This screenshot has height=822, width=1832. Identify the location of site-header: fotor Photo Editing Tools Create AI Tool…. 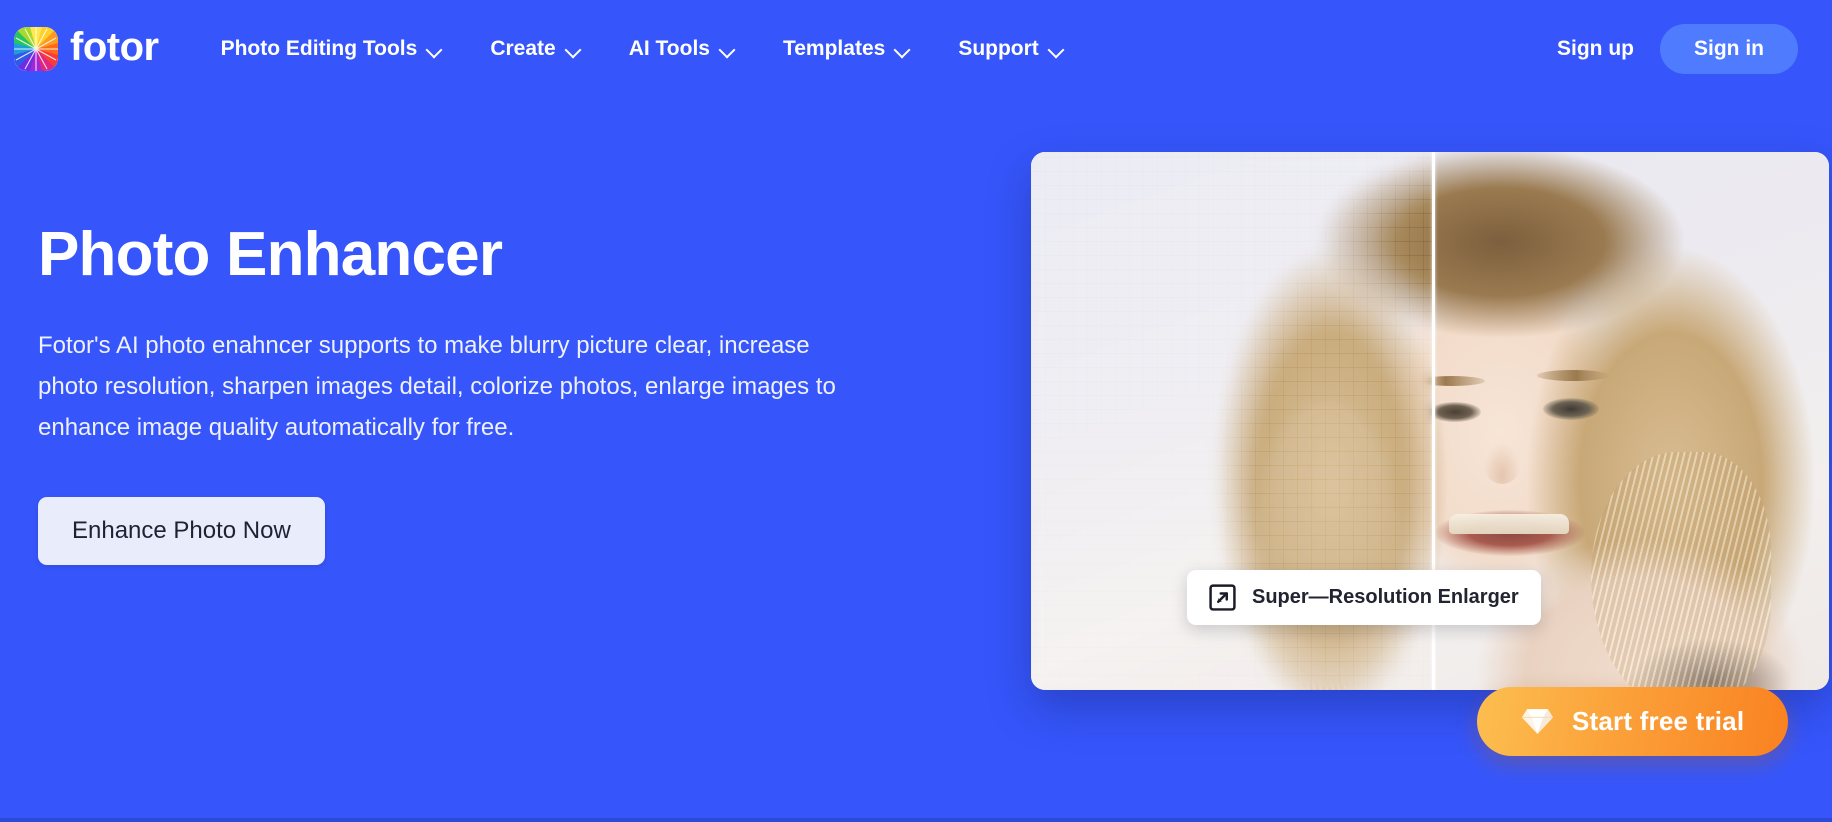
(916, 48).